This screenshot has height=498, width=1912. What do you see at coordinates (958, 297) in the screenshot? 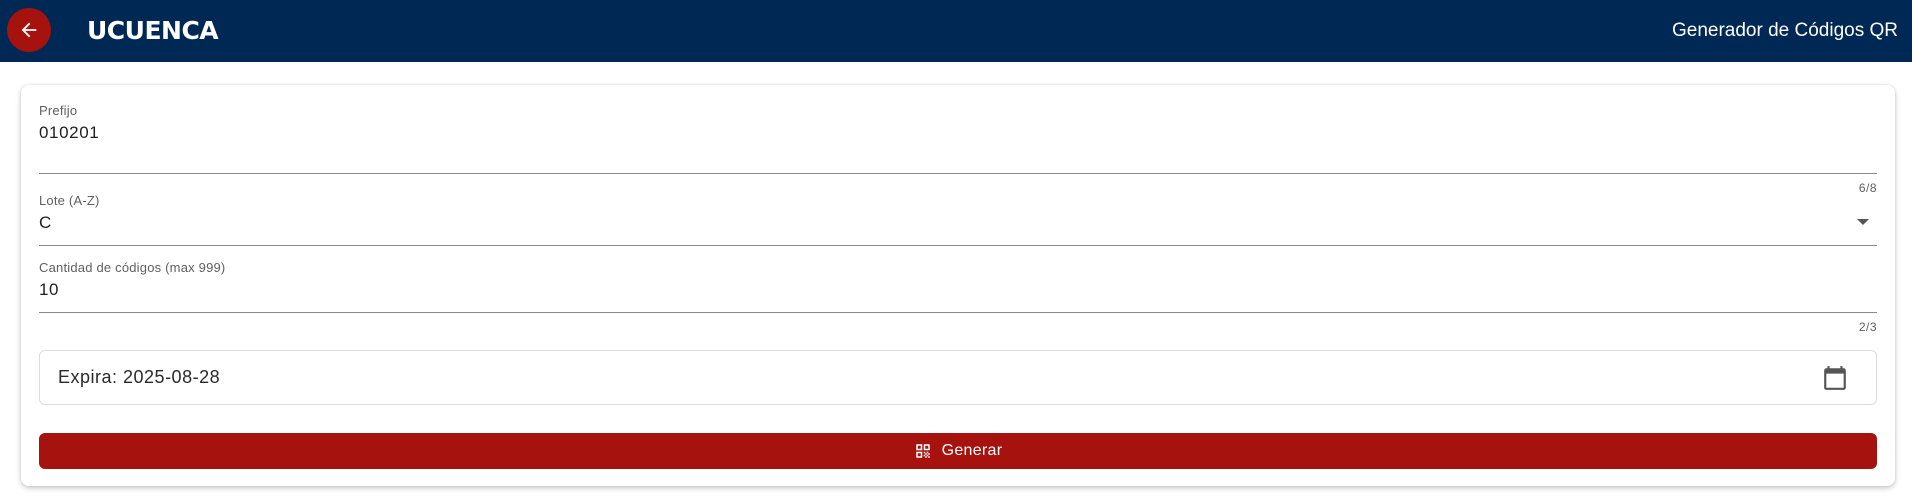
I see `cantidad-field: Cantidad de códigos (max 999) 10 2/3` at bounding box center [958, 297].